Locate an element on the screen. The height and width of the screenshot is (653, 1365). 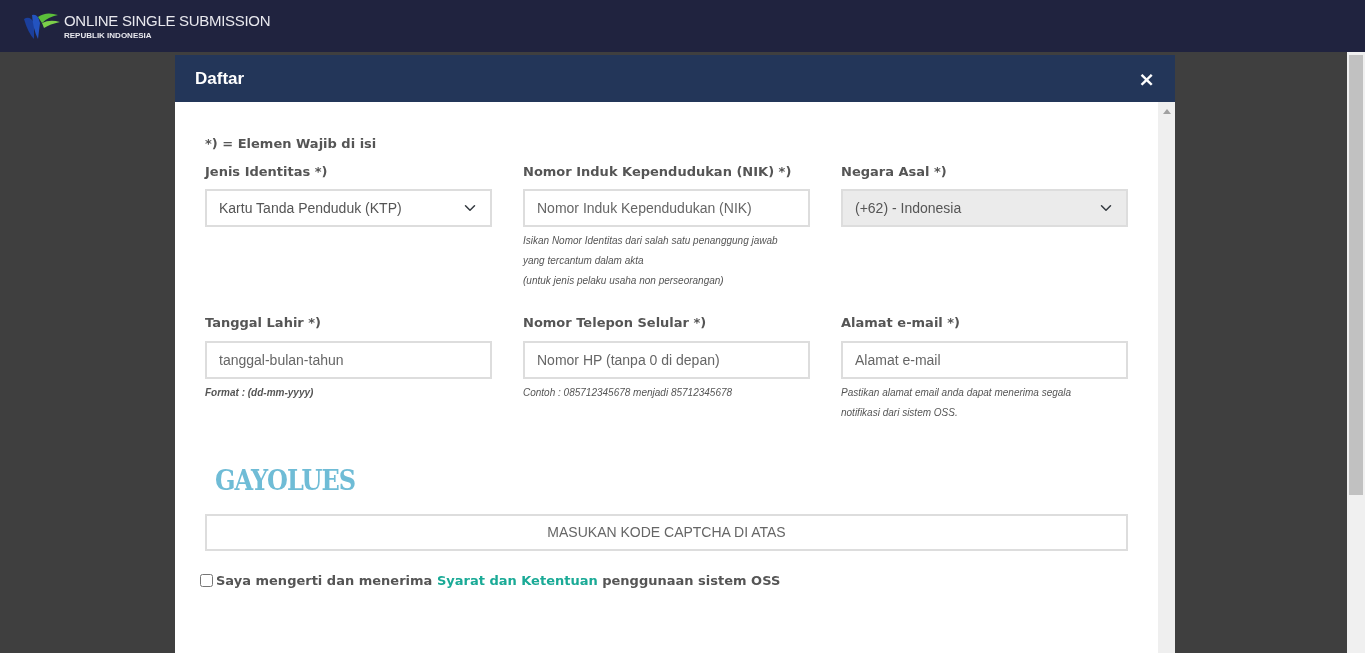
brand-subtitle: REPUBLIK INDONESIA is located at coordinates (108, 35).